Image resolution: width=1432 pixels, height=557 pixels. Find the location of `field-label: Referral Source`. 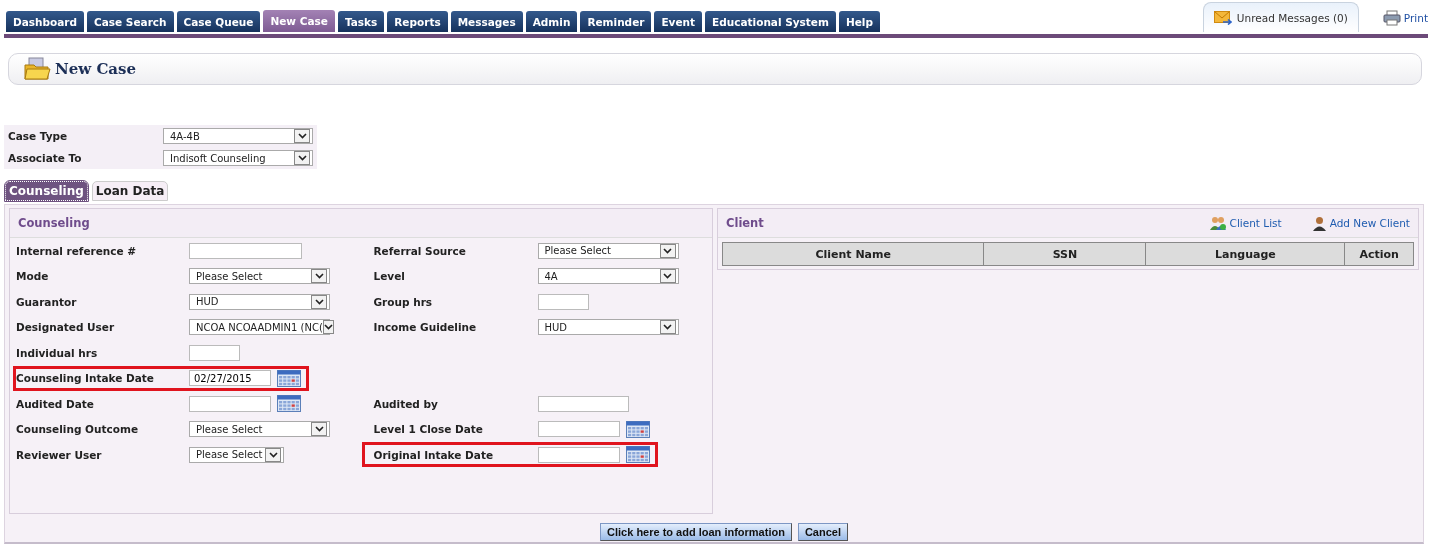

field-label: Referral Source is located at coordinates (419, 250).